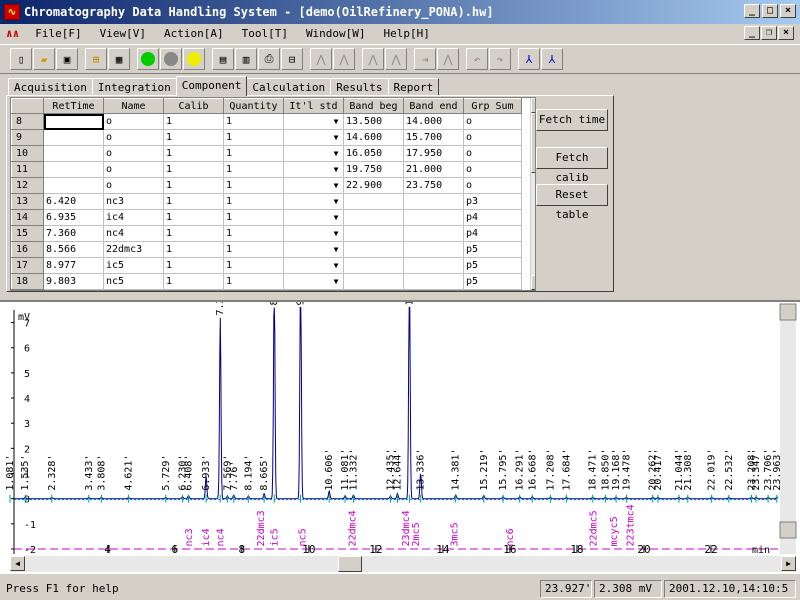 This screenshot has width=800, height=600. I want to click on row-number: 12, so click(27, 185).